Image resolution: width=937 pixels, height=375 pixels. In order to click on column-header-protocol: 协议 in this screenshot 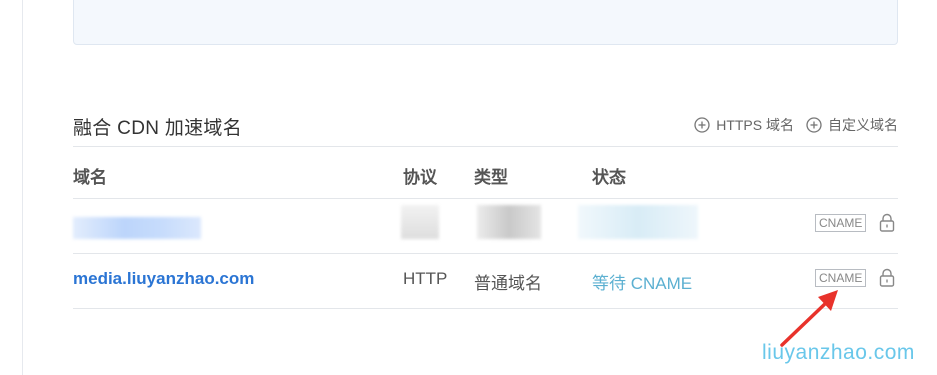, I will do `click(420, 177)`.